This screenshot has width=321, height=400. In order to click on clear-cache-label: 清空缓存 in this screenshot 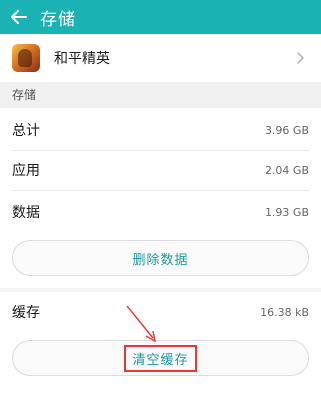, I will do `click(160, 358)`.